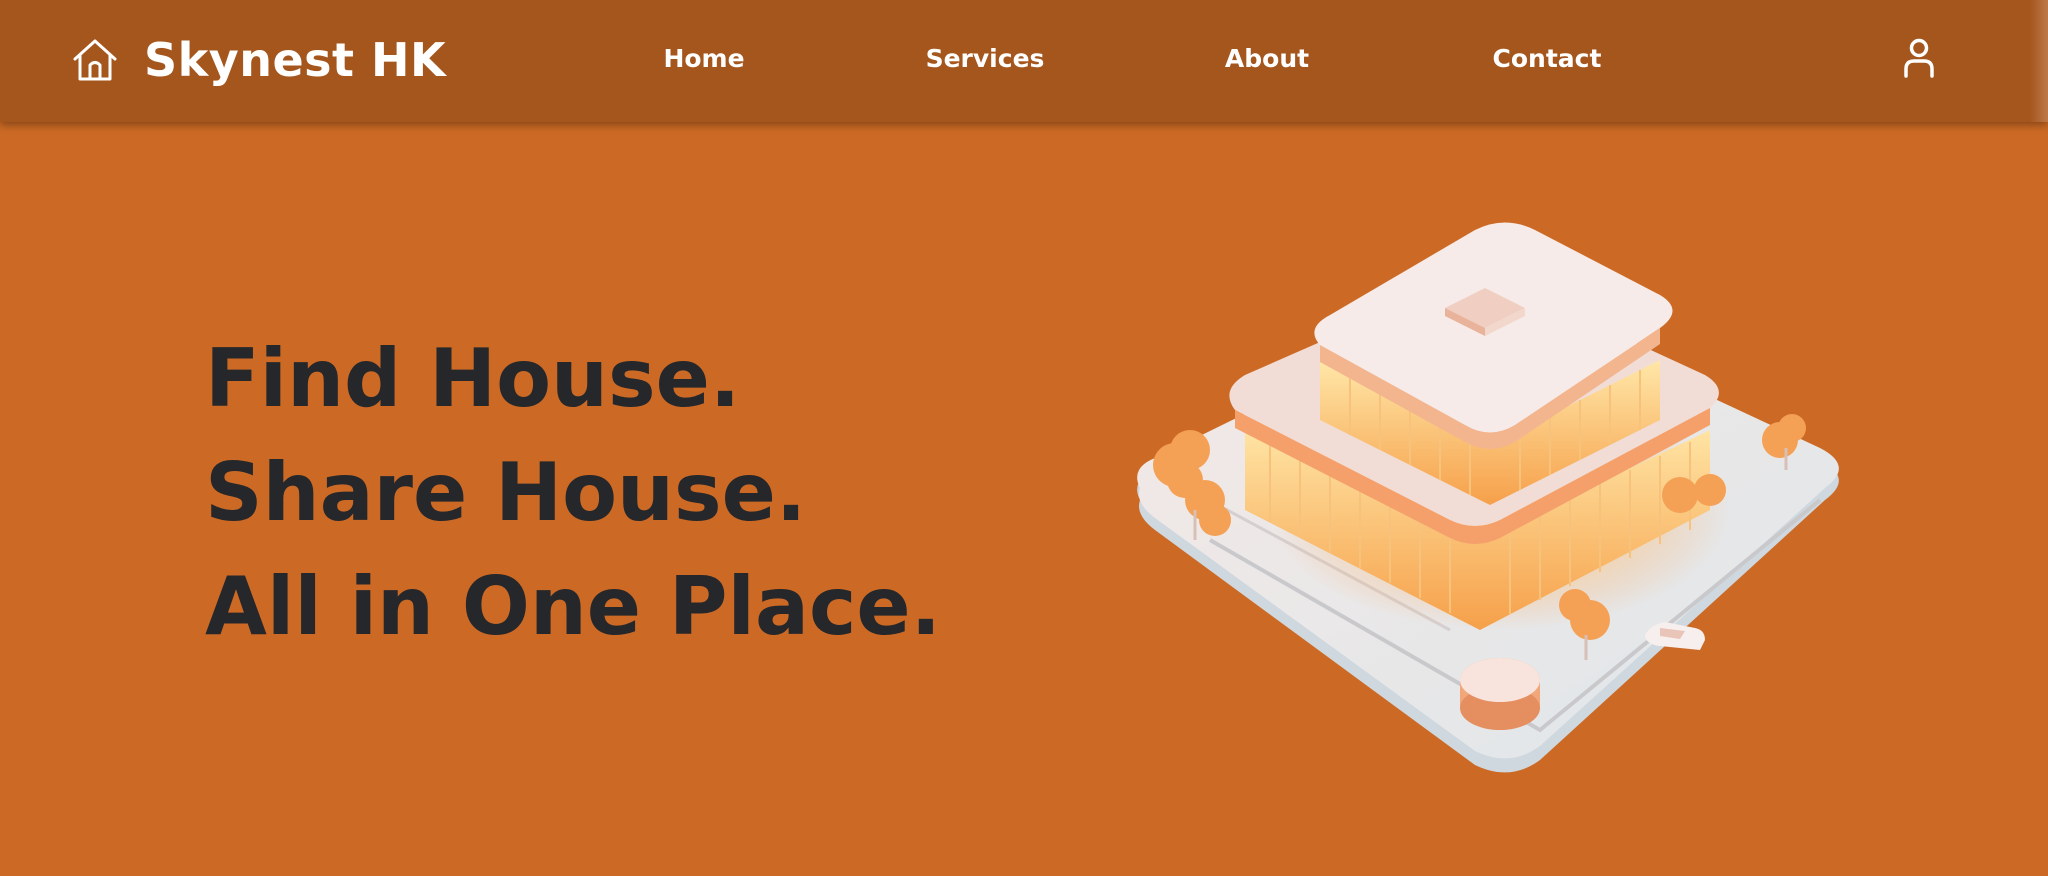 This screenshot has height=876, width=2048. Describe the element at coordinates (1267, 58) in the screenshot. I see `nav-link-about: About` at that location.